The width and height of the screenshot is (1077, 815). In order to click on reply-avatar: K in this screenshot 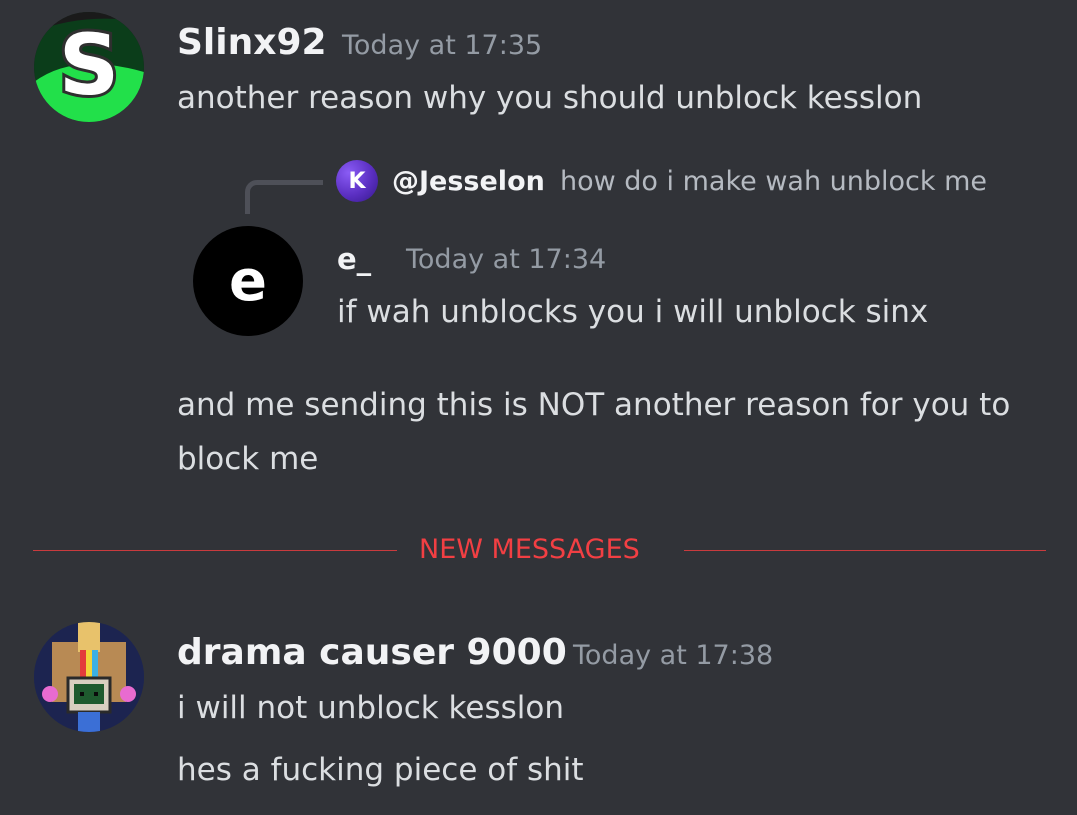, I will do `click(357, 181)`.